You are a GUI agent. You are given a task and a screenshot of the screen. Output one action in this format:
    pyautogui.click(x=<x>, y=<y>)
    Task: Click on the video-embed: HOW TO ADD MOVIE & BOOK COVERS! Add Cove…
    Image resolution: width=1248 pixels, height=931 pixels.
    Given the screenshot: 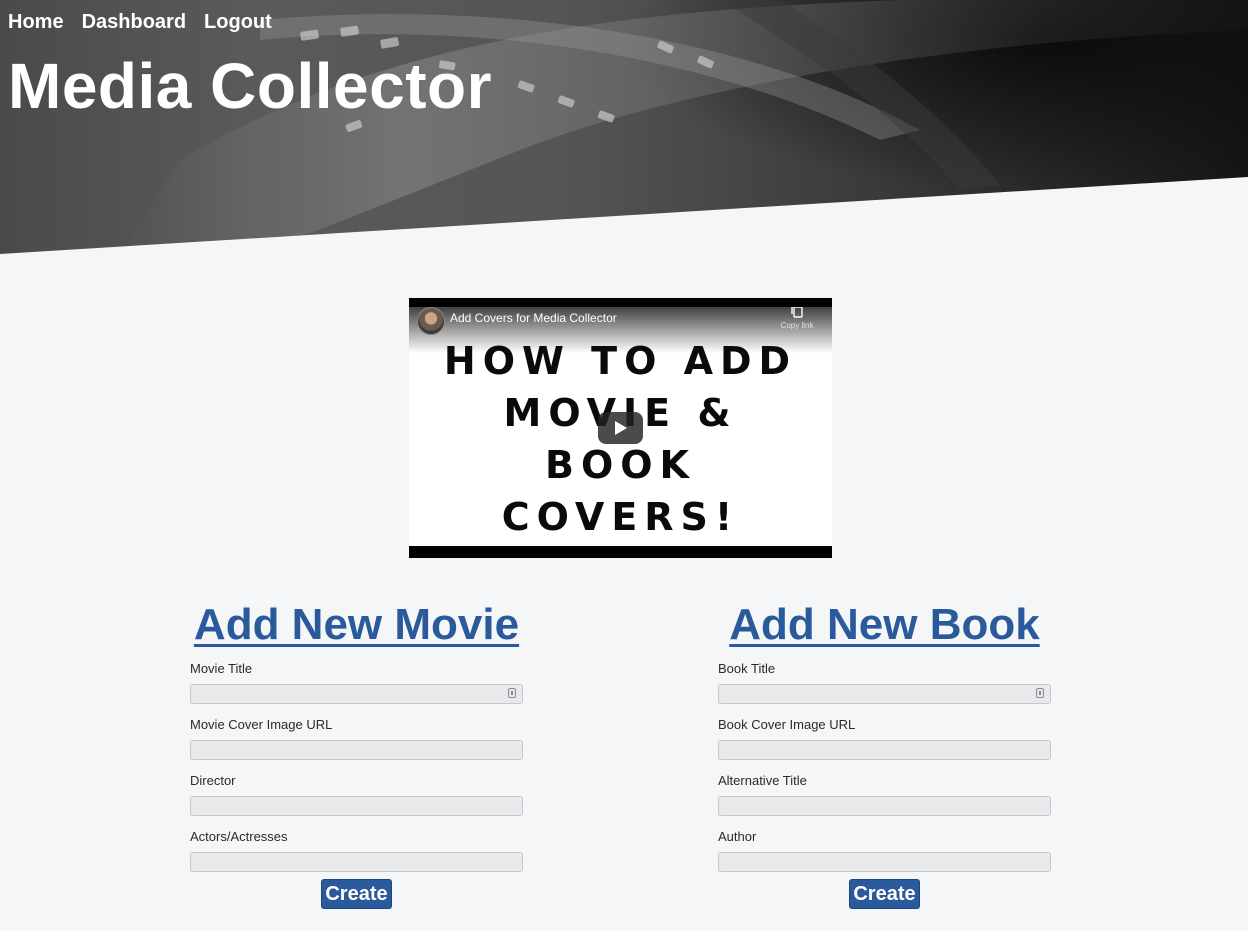 What is the action you would take?
    pyautogui.click(x=620, y=428)
    